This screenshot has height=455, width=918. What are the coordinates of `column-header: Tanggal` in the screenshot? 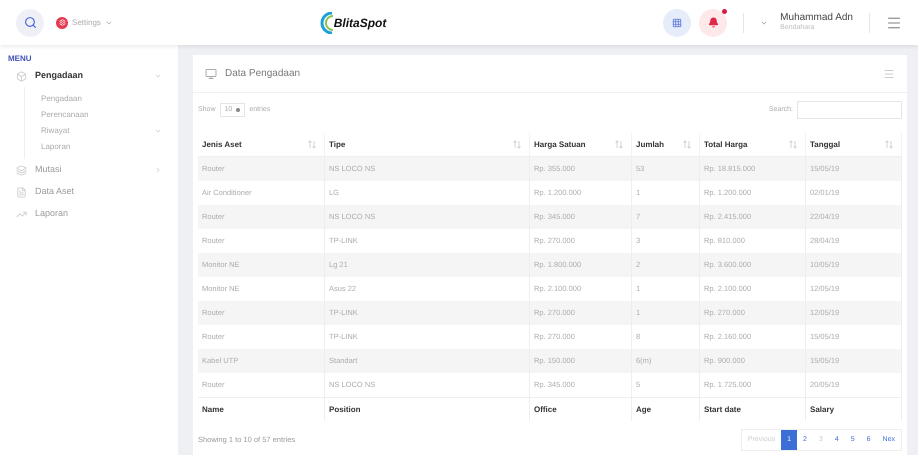 It's located at (854, 144).